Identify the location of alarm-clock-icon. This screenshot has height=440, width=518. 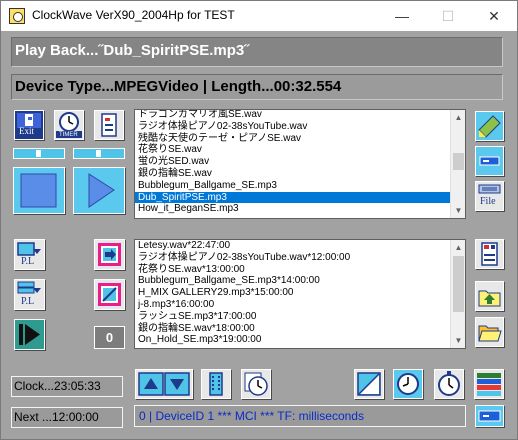
(408, 384).